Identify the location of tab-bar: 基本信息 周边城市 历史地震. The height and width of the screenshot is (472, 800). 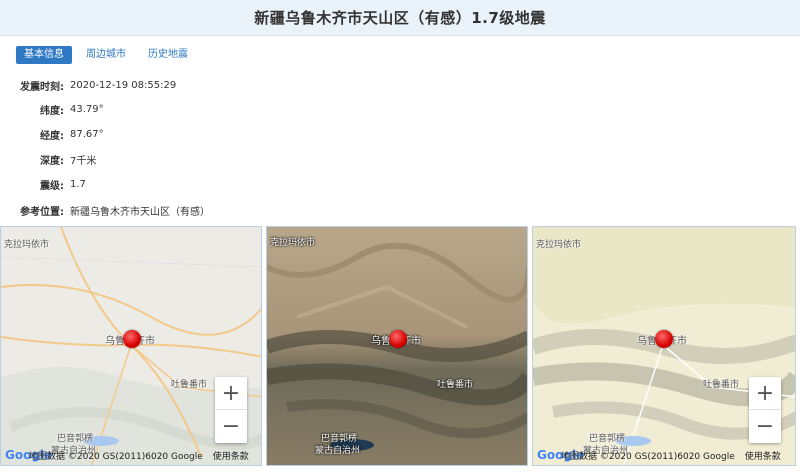
(106, 55).